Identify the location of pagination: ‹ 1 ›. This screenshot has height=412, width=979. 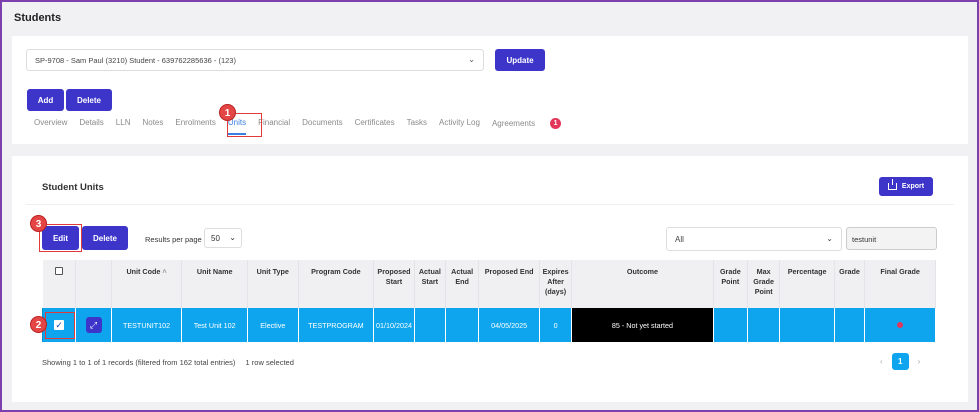
(900, 361).